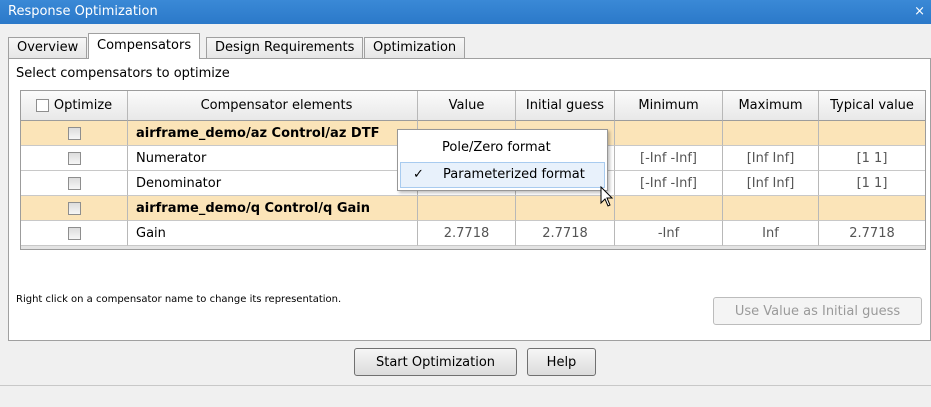  What do you see at coordinates (467, 106) in the screenshot?
I see `header-value: Value` at bounding box center [467, 106].